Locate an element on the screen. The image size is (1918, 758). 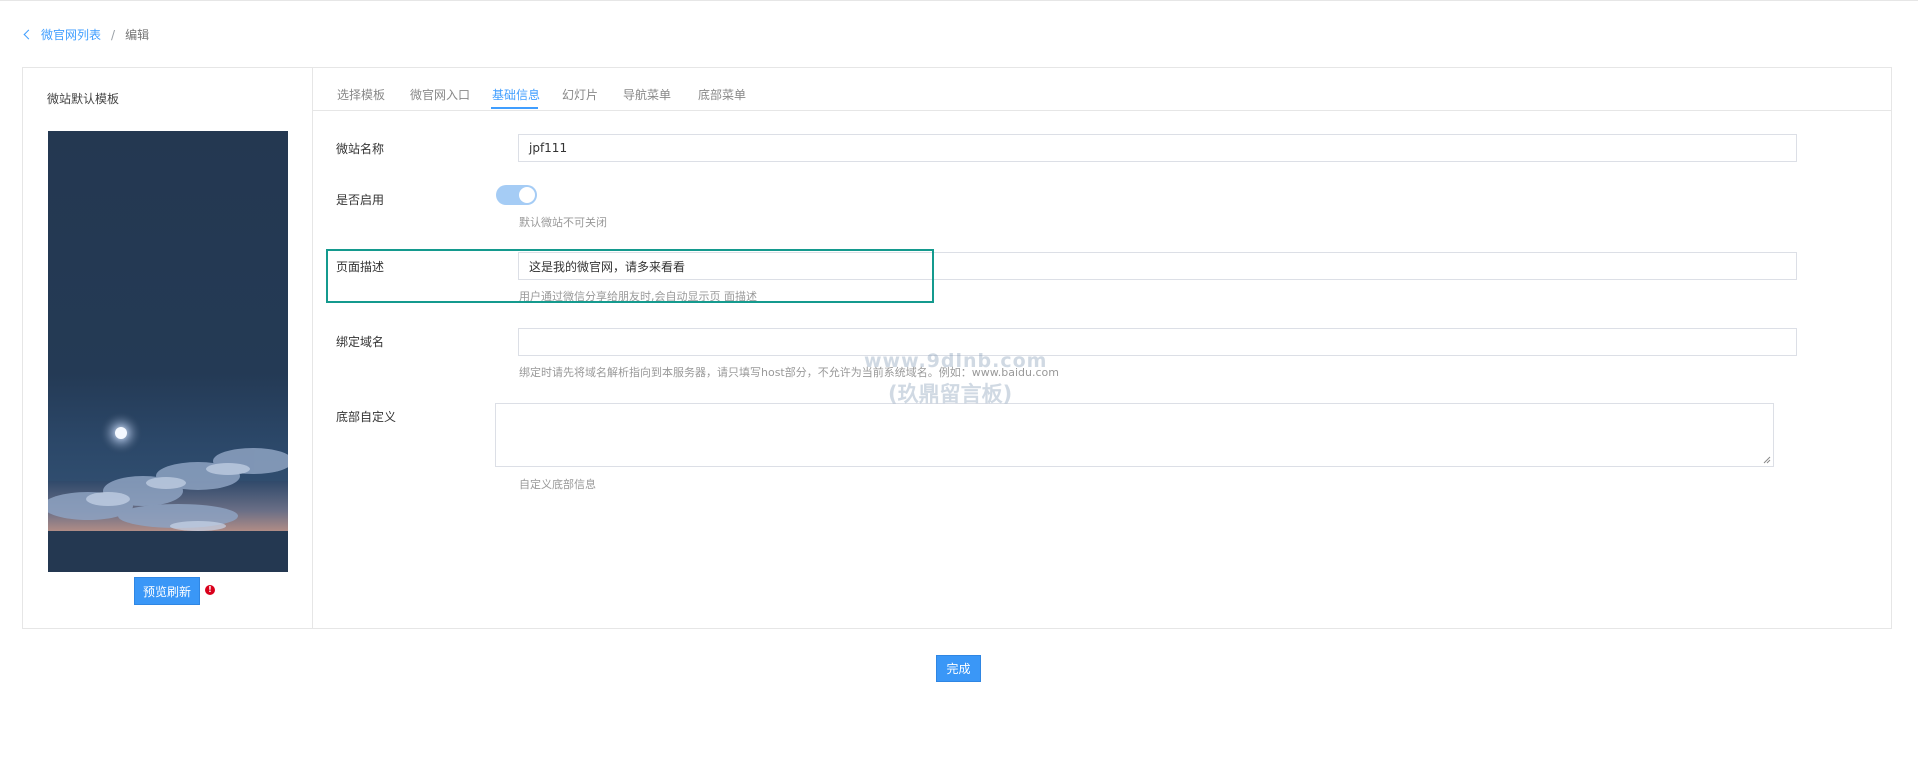
resize-handle-icon is located at coordinates (1767, 460).